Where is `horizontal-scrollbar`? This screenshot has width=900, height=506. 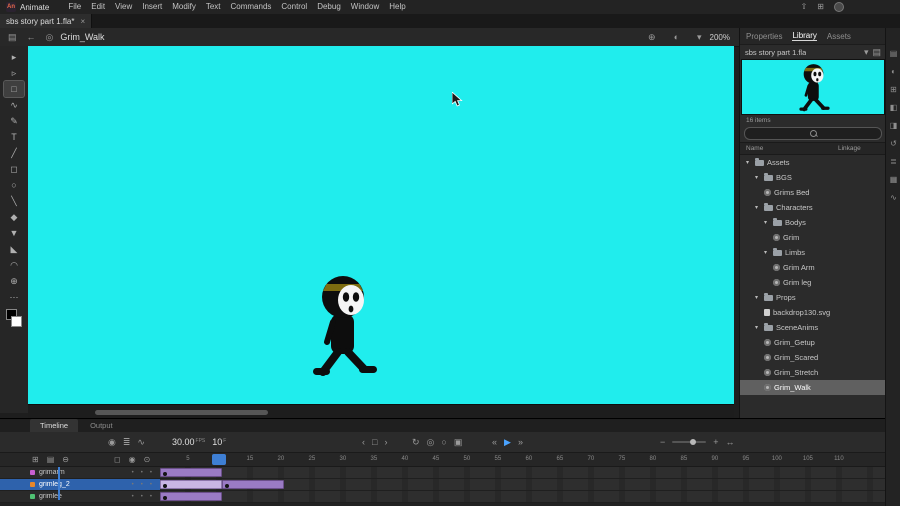
horizontal-scrollbar is located at coordinates (381, 411).